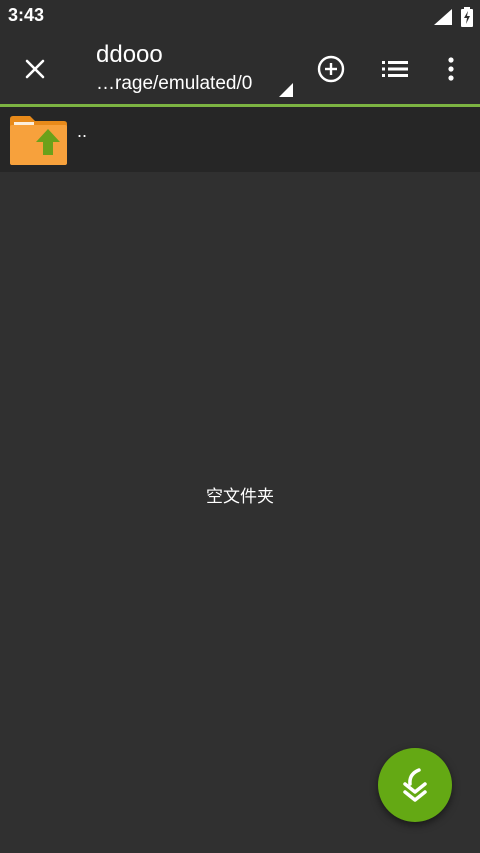  I want to click on add-circle-icon, so click(331, 69).